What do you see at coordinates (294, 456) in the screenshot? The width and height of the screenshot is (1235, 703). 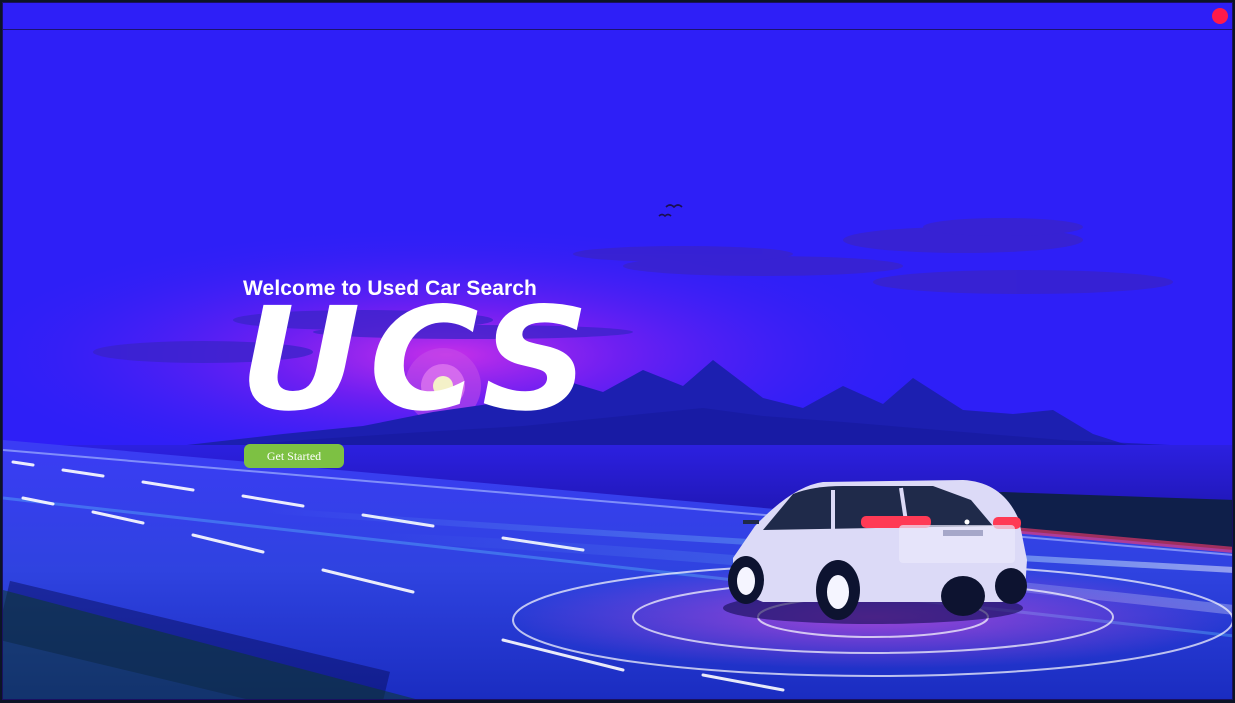 I see `get-started-button: Get Started` at bounding box center [294, 456].